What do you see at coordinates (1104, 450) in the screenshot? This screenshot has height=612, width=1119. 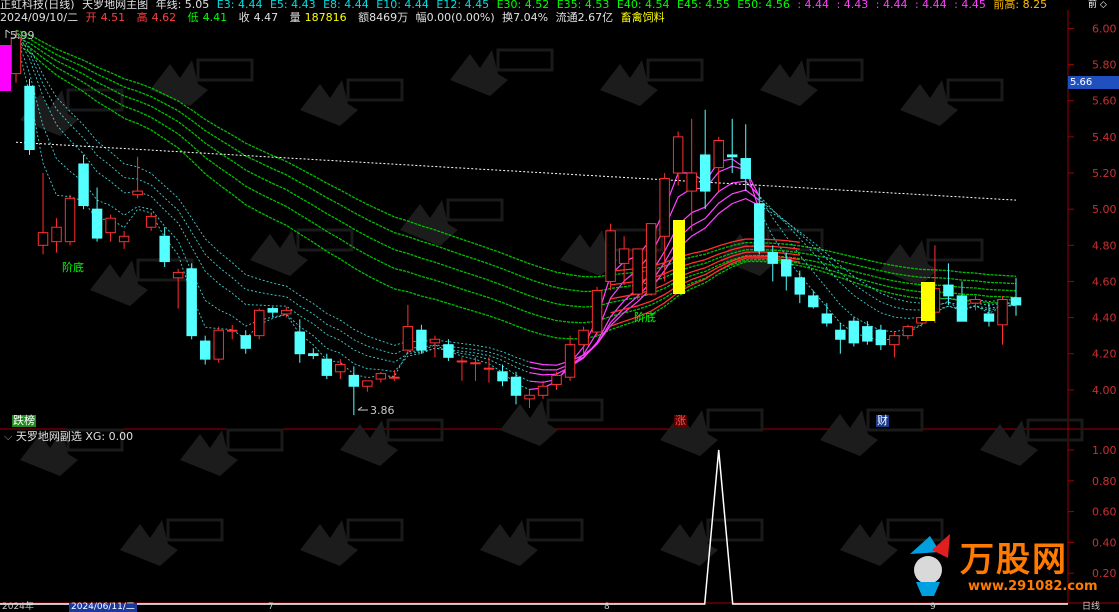 I see `sub-axis-tick-label: 1.00` at bounding box center [1104, 450].